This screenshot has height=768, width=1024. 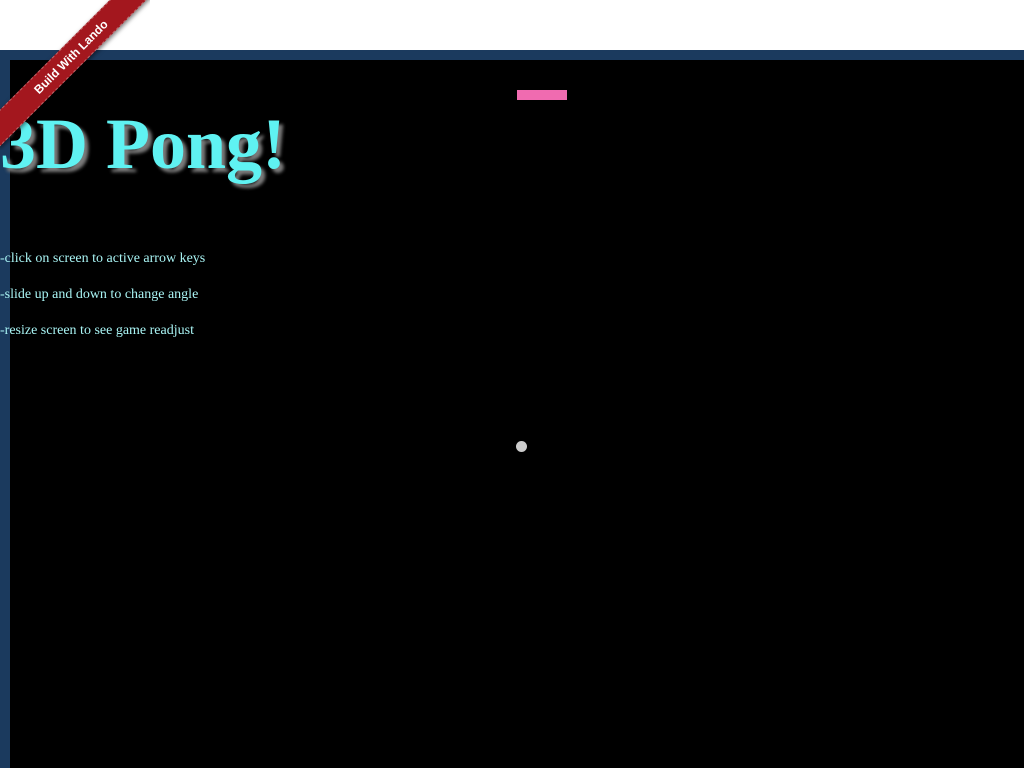 What do you see at coordinates (512, 25) in the screenshot?
I see `page-top-strip` at bounding box center [512, 25].